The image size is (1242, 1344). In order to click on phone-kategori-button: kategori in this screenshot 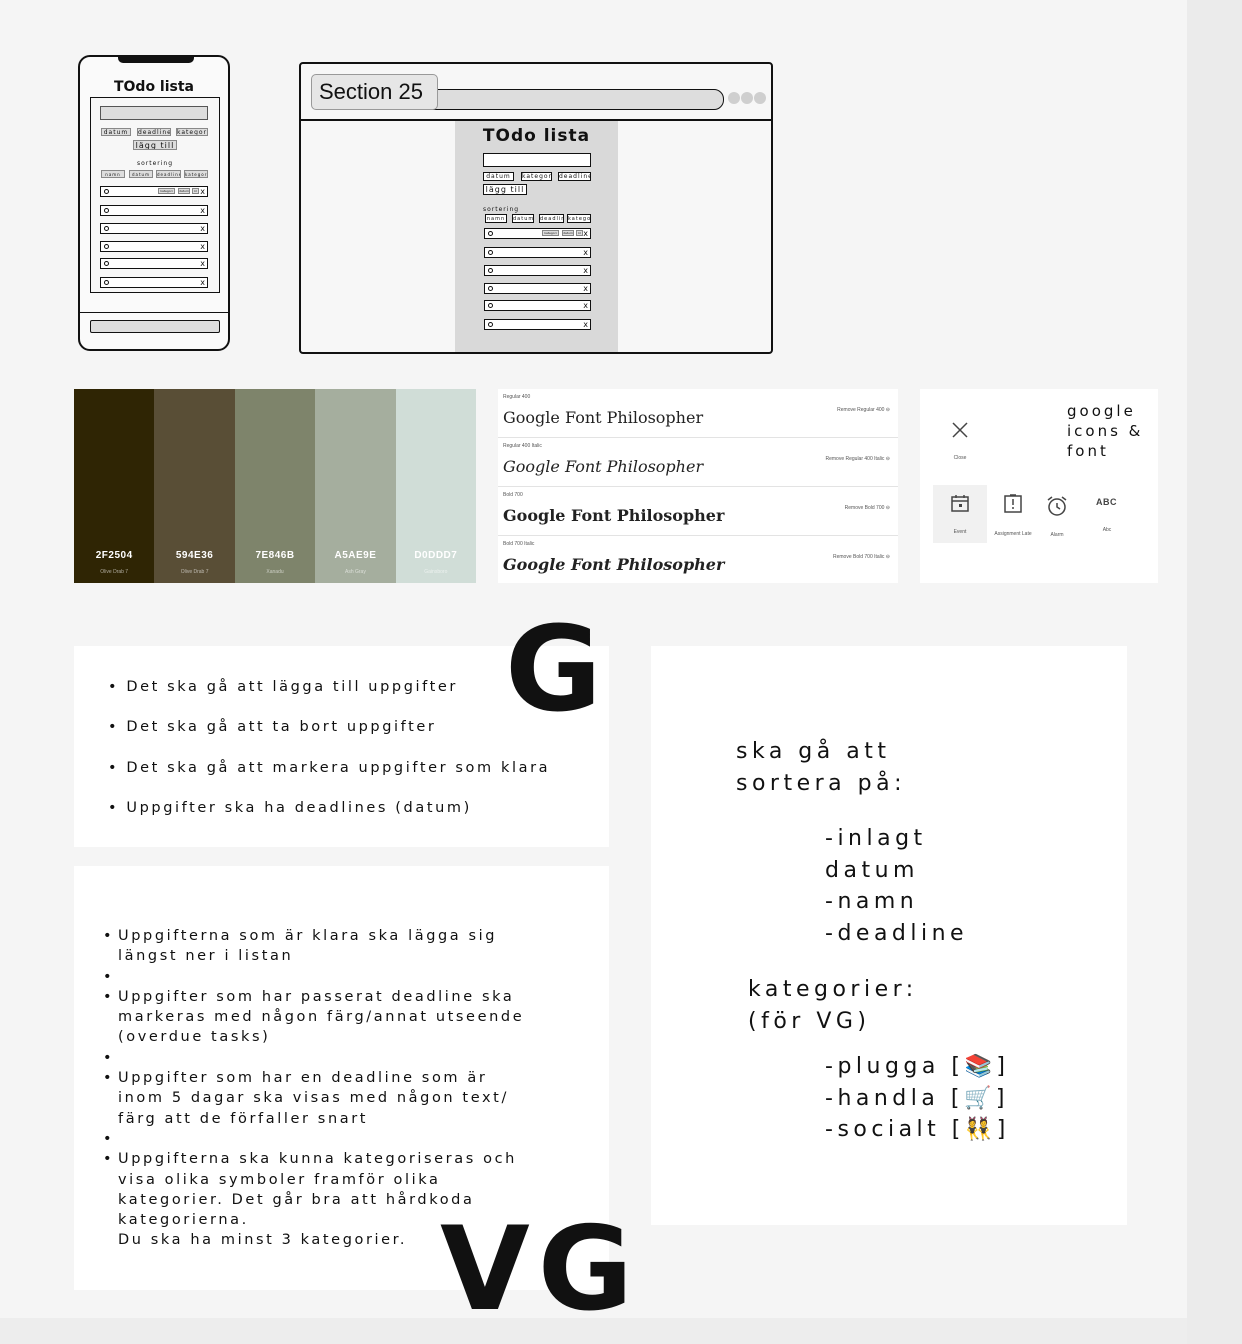, I will do `click(192, 132)`.